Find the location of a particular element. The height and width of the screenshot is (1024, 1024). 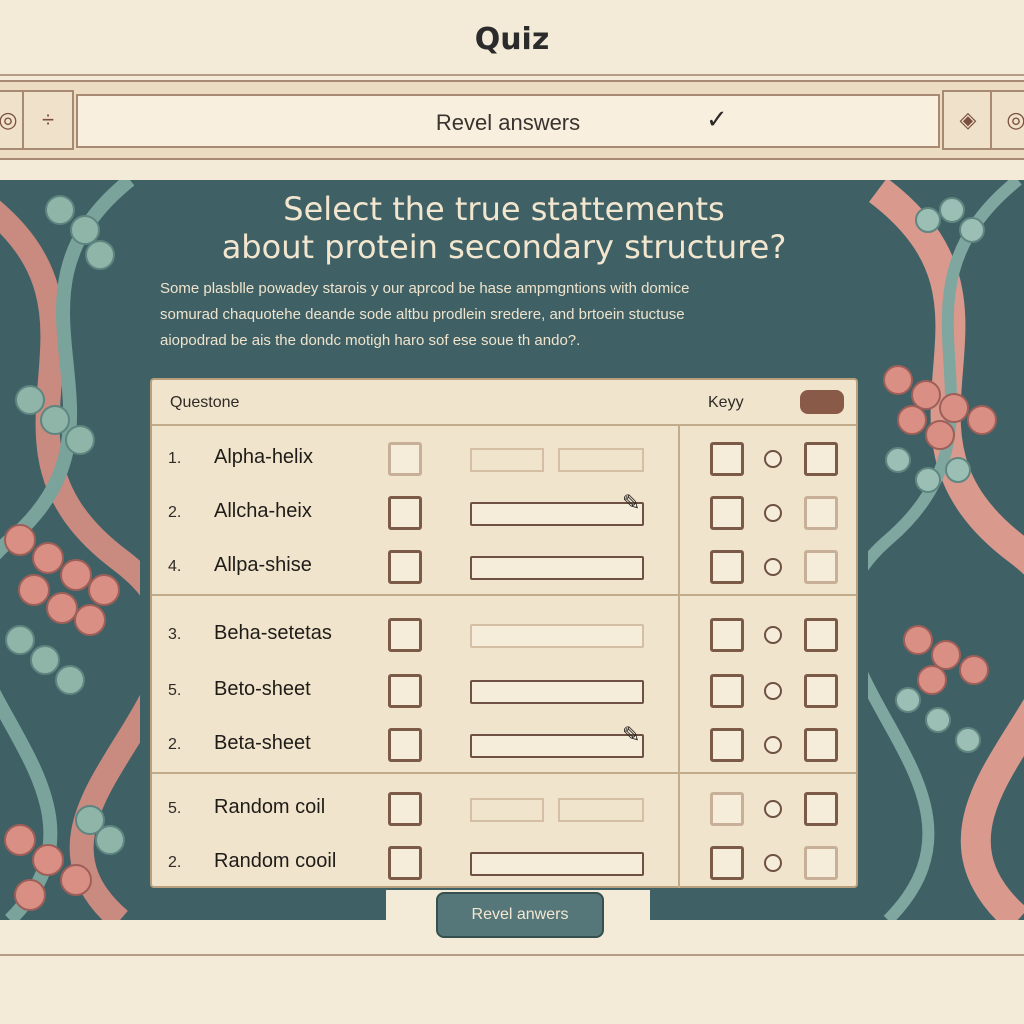

heading-line-1: Select the true stattements is located at coordinates (504, 209).